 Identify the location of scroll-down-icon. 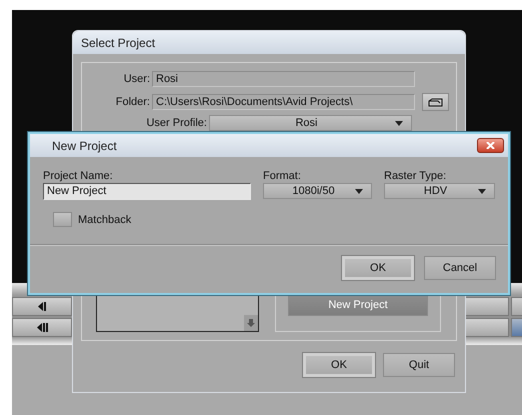
(251, 323).